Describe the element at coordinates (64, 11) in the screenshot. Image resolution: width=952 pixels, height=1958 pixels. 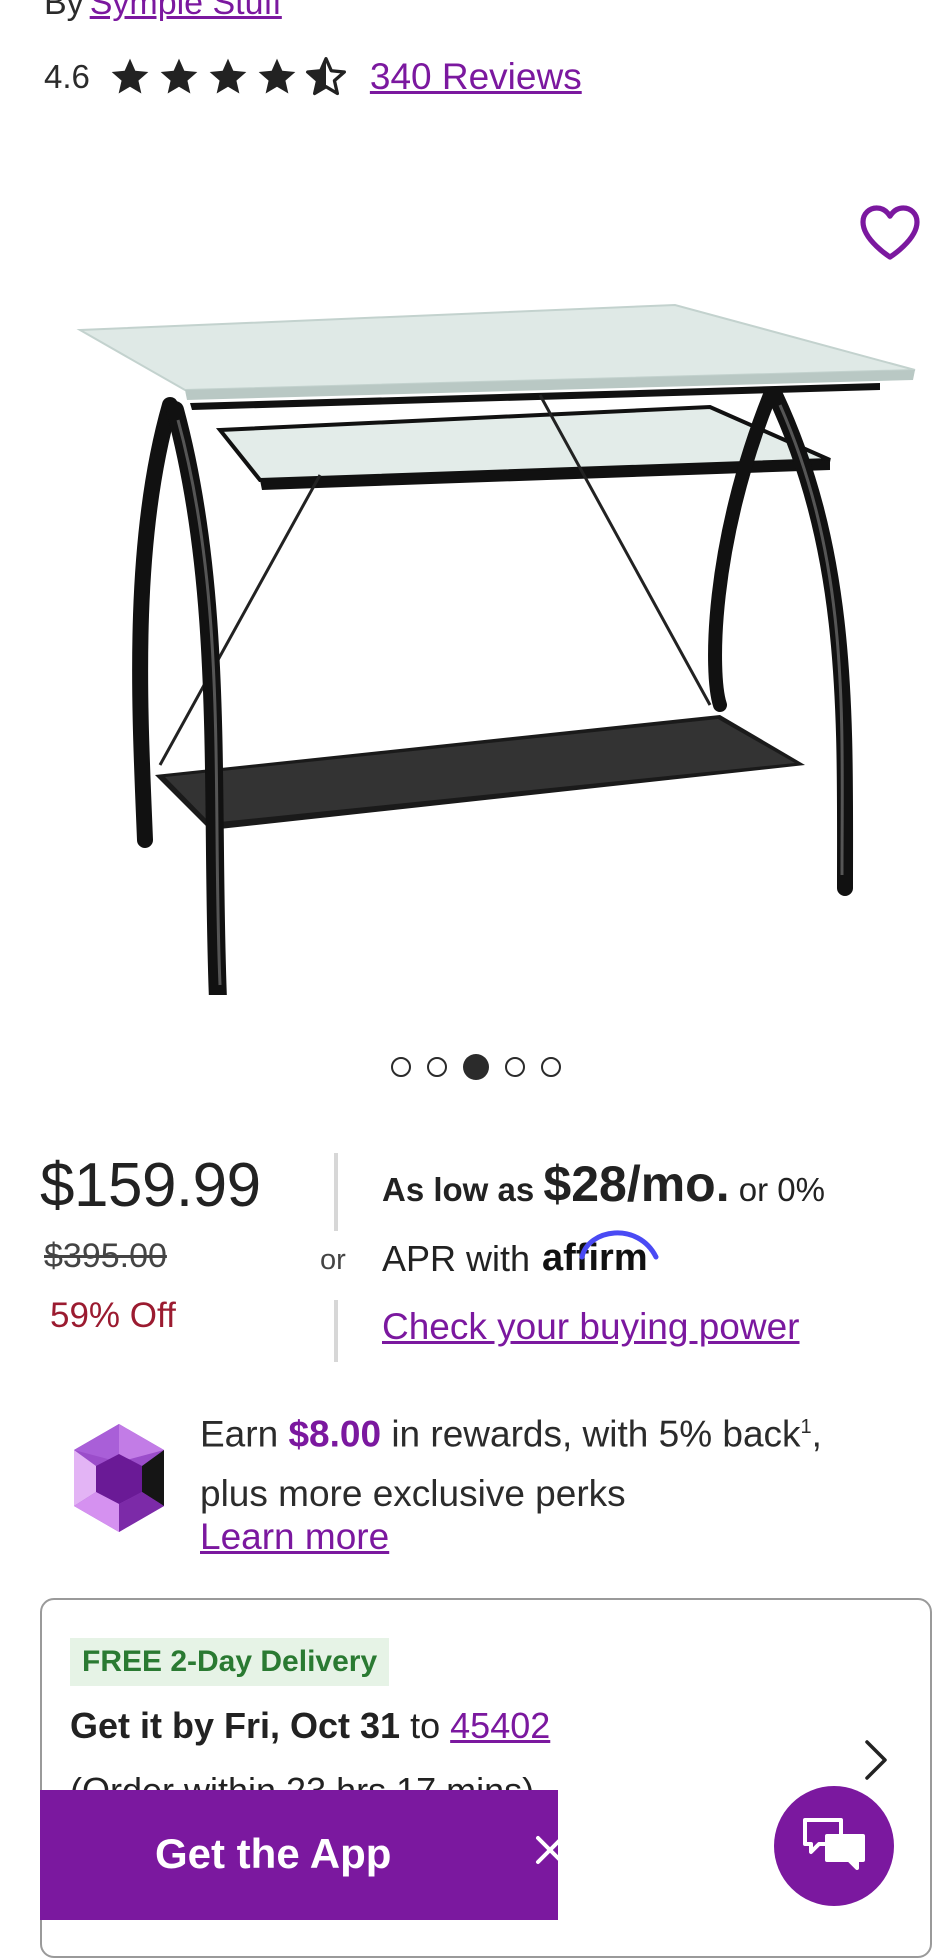
I see `brand-prefix: By` at that location.